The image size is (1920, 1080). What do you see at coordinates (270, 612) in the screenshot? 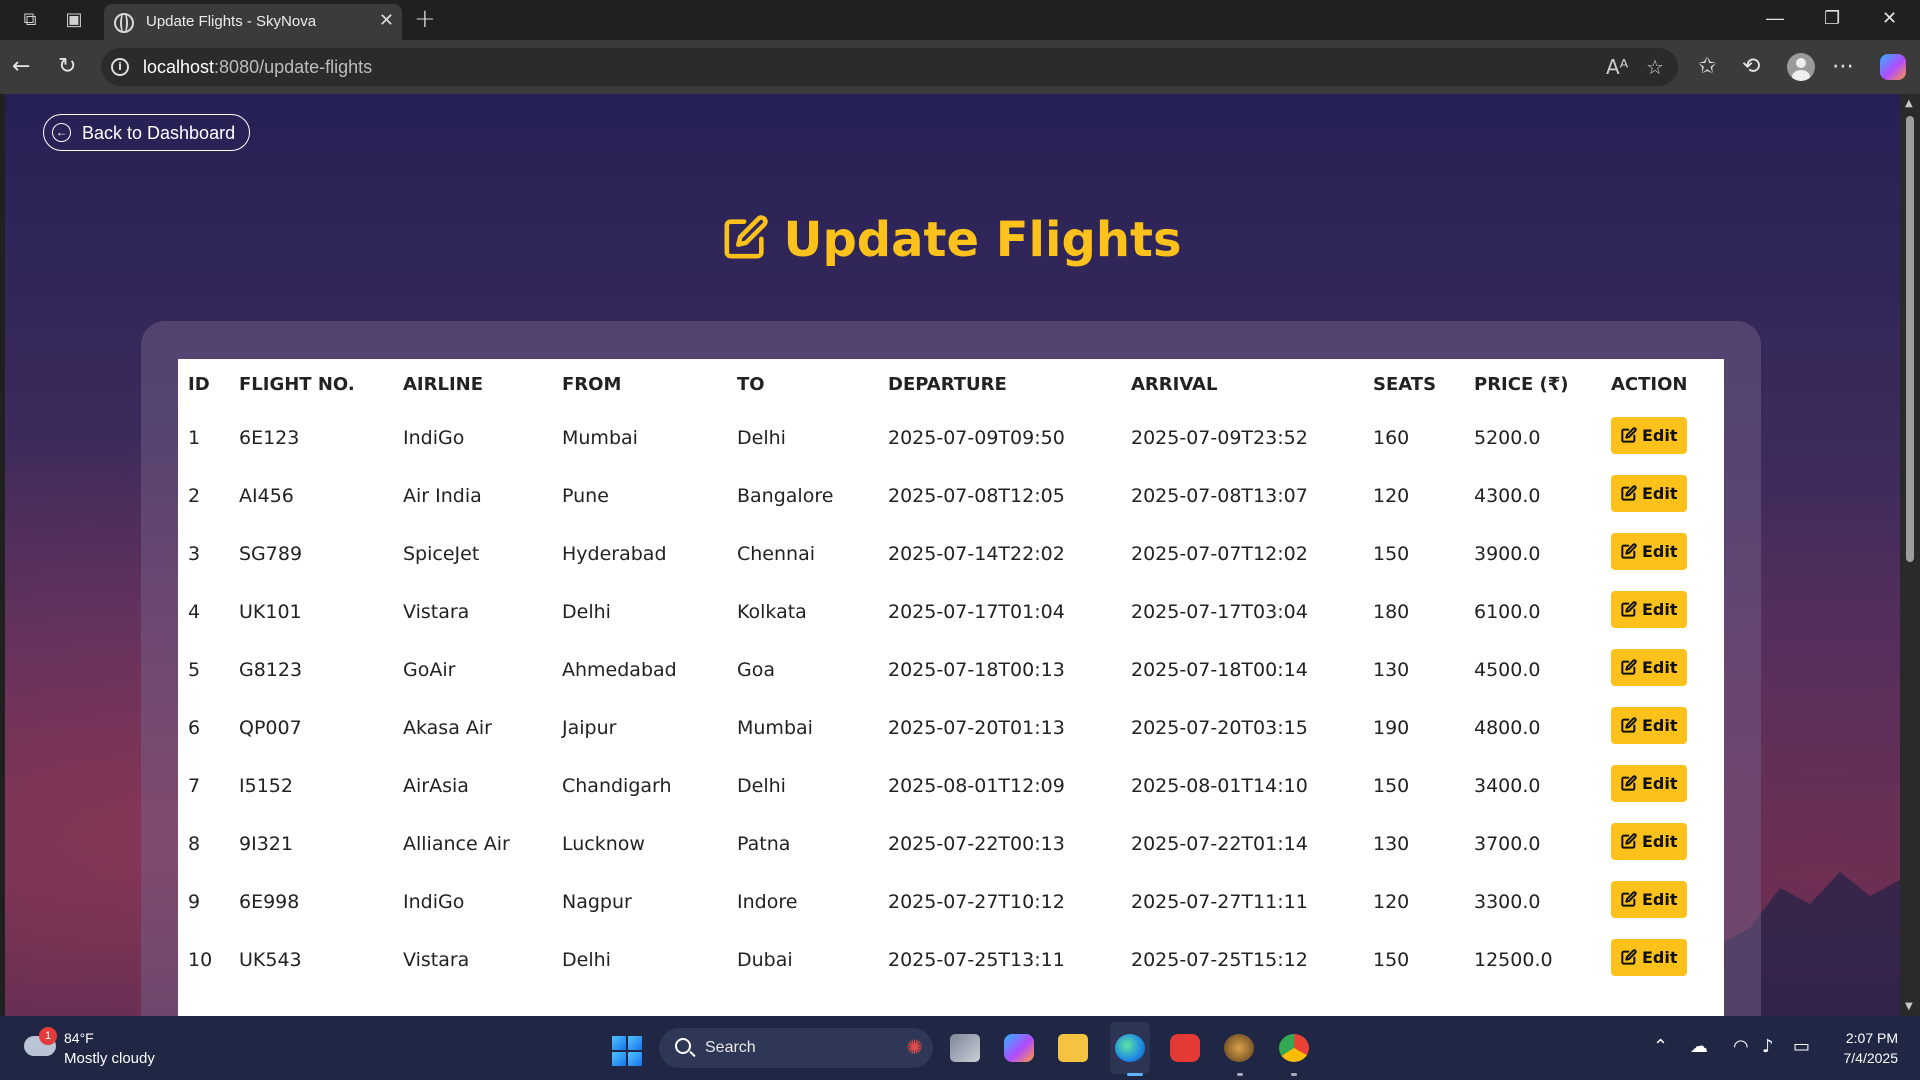
I see `cell-flight-no: UK101` at bounding box center [270, 612].